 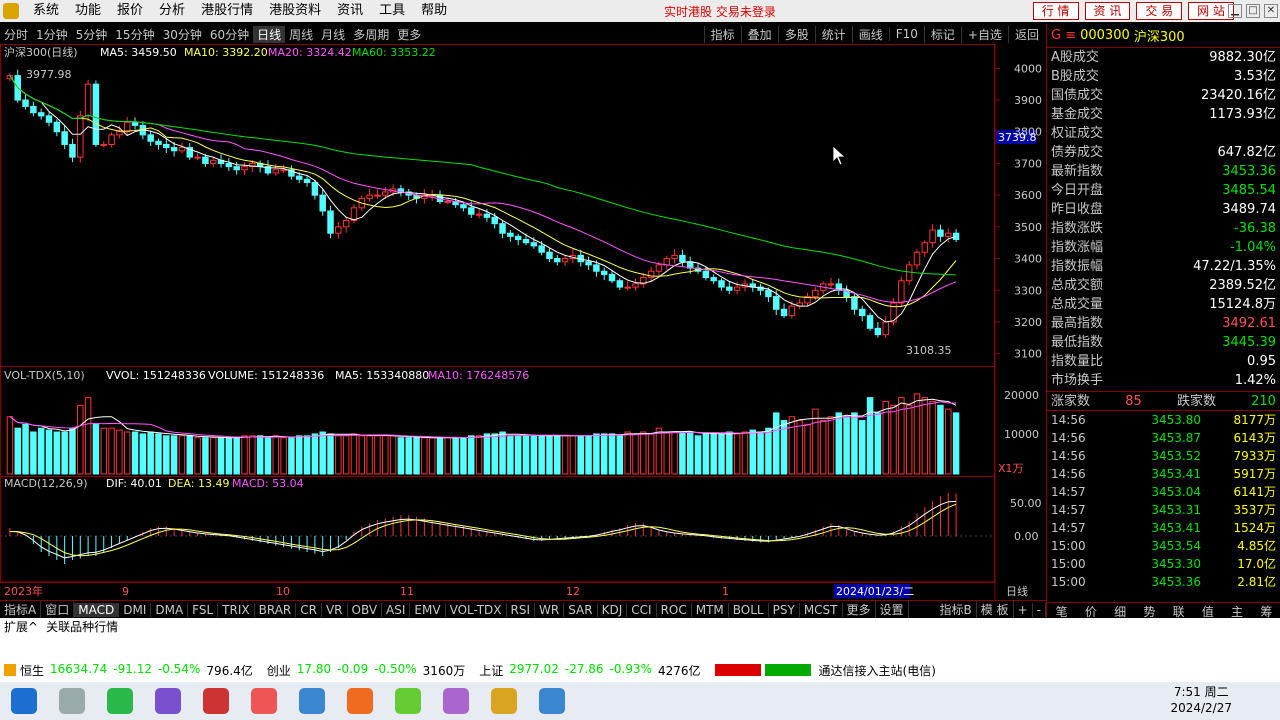 I want to click on period-tab: 分时, so click(x=16, y=34).